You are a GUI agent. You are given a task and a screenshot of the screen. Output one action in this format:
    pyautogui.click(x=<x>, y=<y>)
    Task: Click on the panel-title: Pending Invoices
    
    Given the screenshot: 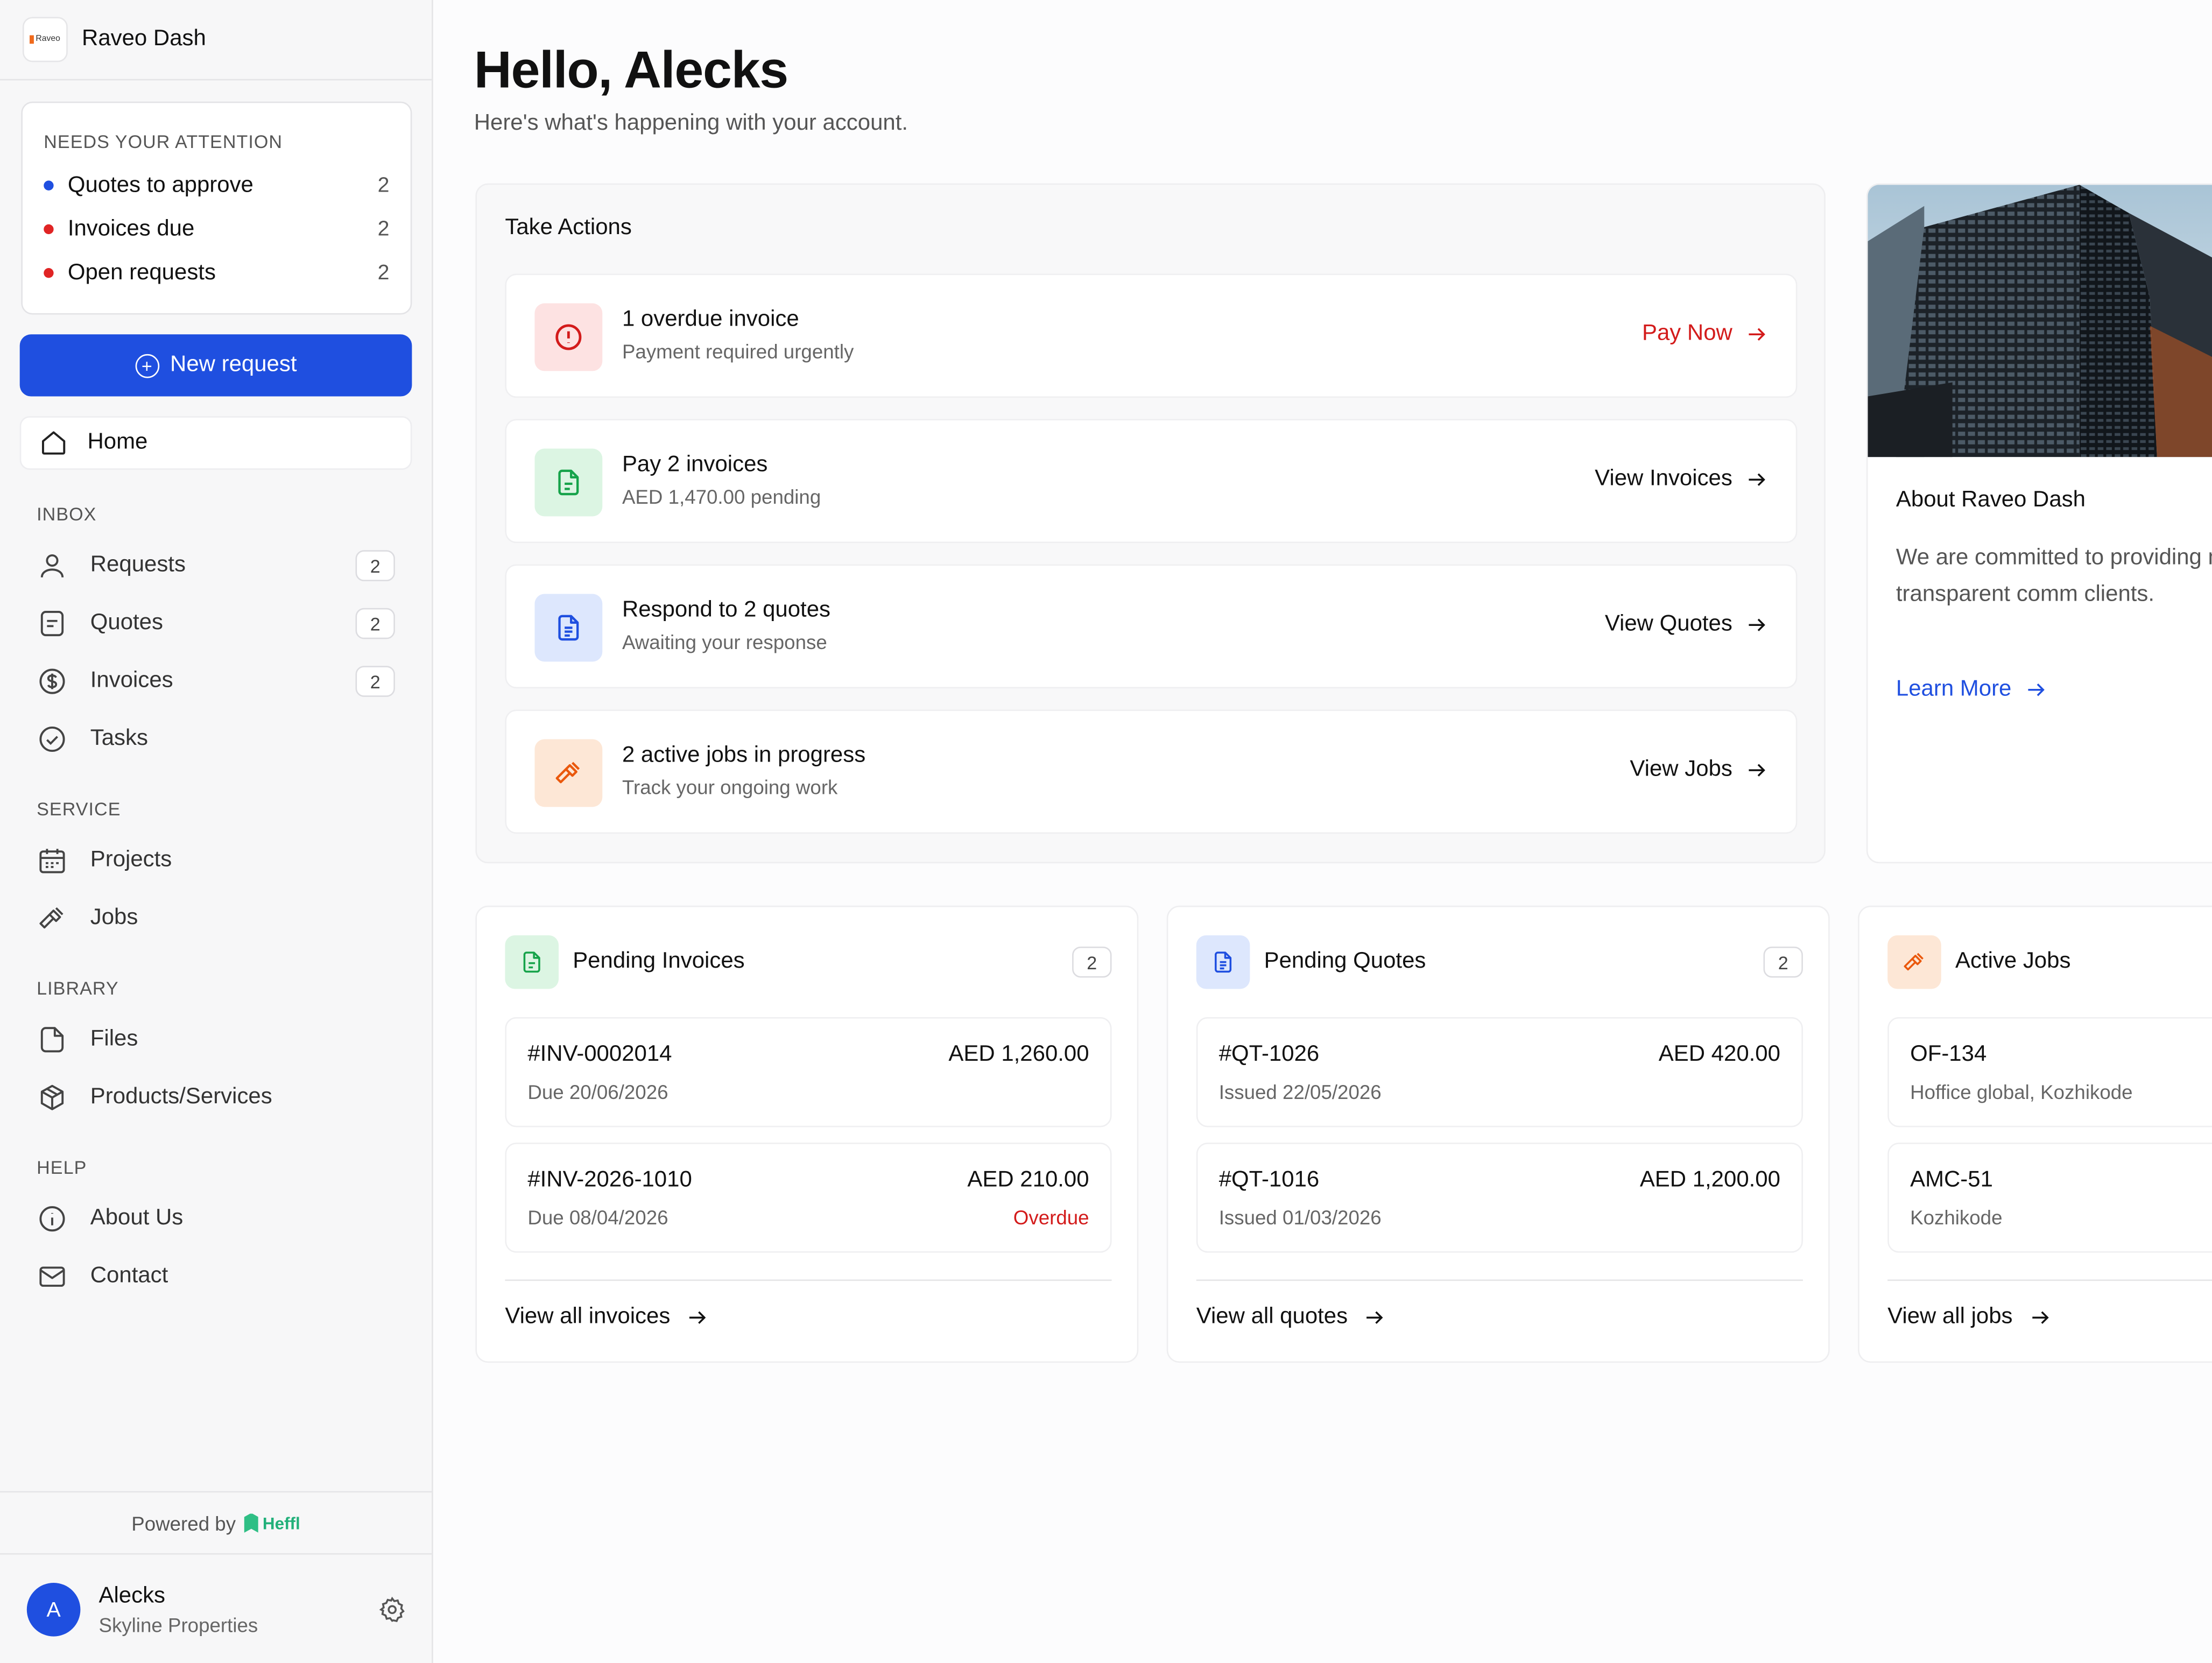 What is the action you would take?
    pyautogui.click(x=659, y=962)
    